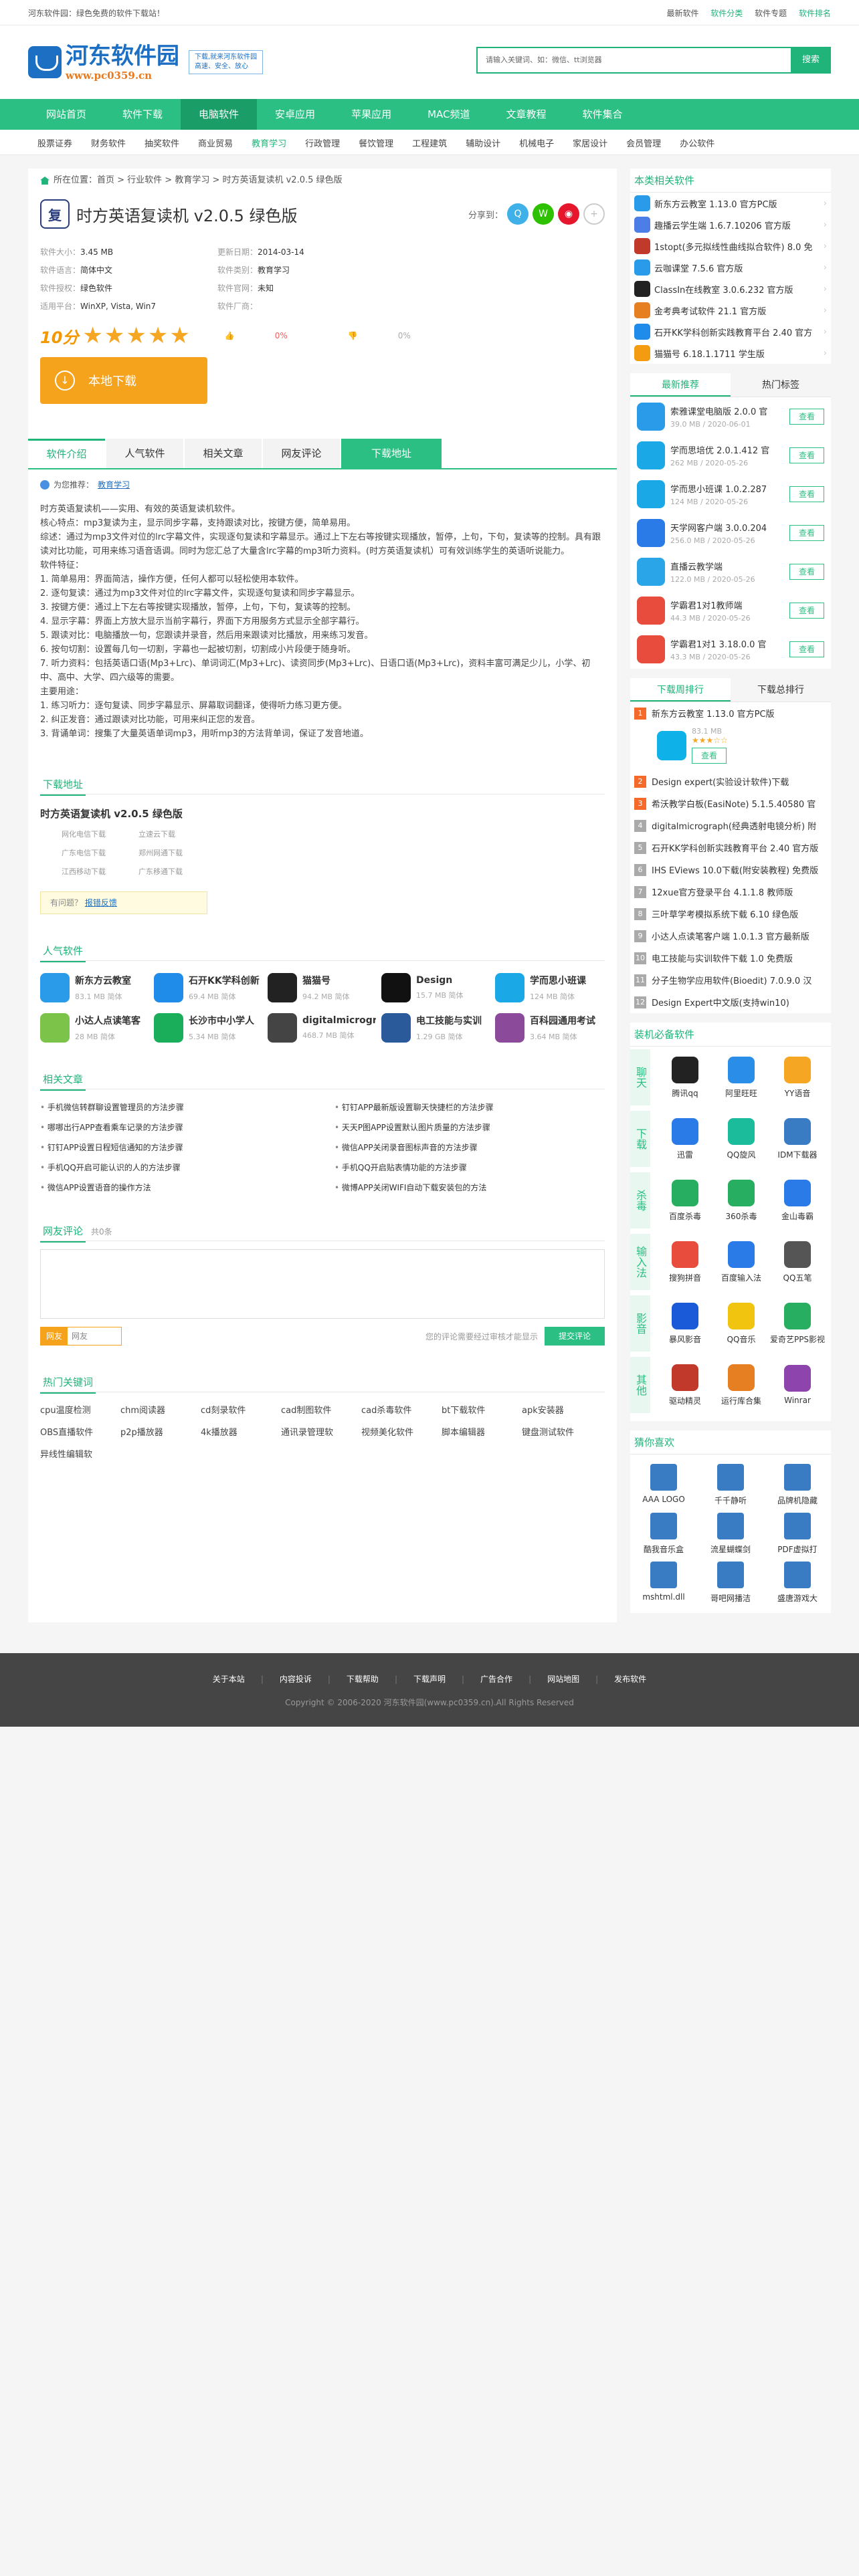 This screenshot has width=859, height=2576. I want to click on new-rec-name: 索雅课堂电脑版 2.0.0 官, so click(730, 411).